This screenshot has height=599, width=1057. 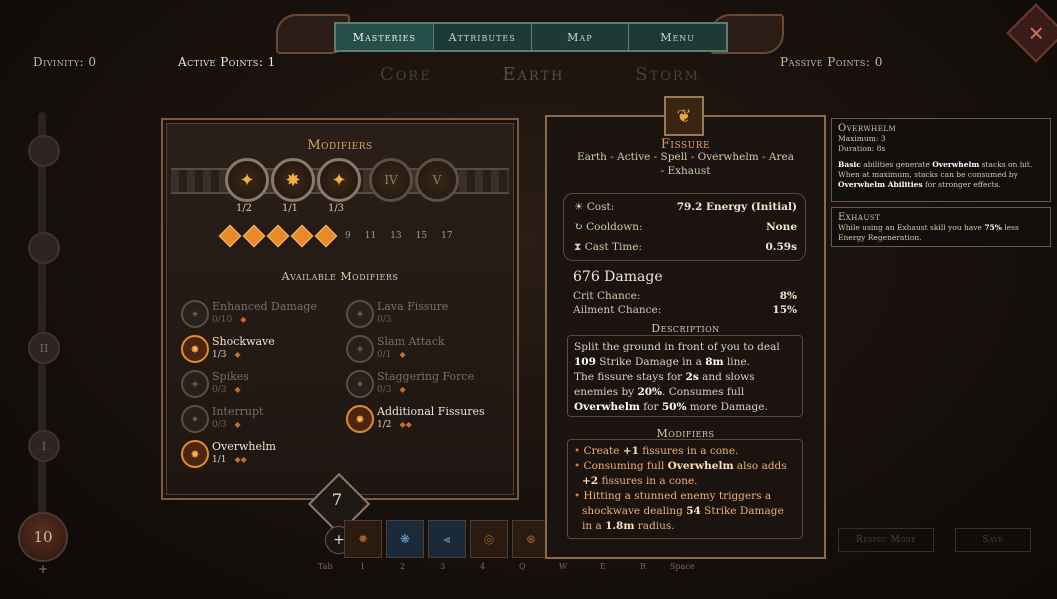 I want to click on modifiers-title: Modifiers, so click(x=340, y=145).